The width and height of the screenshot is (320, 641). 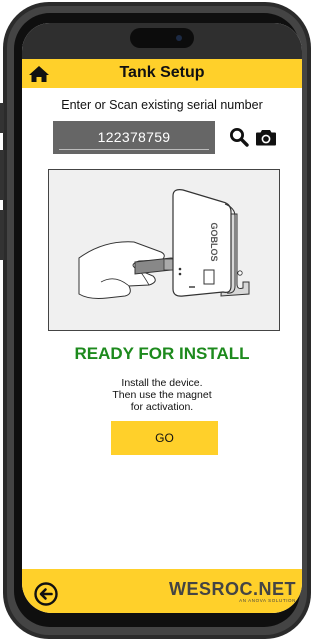 I want to click on status-bar, so click(x=162, y=41).